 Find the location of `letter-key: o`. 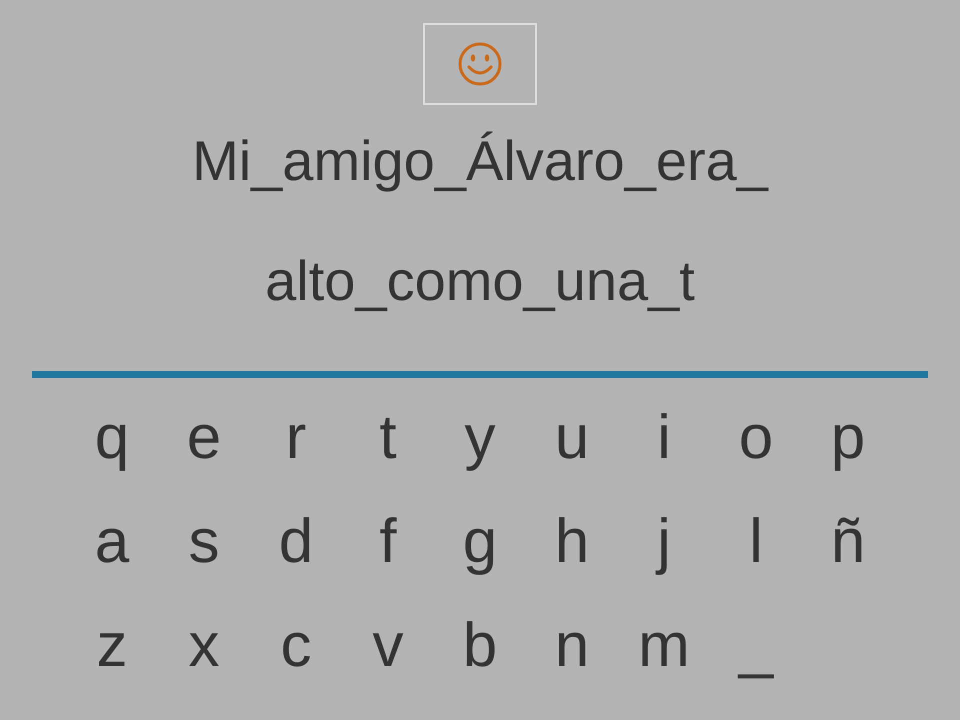

letter-key: o is located at coordinates (756, 438).